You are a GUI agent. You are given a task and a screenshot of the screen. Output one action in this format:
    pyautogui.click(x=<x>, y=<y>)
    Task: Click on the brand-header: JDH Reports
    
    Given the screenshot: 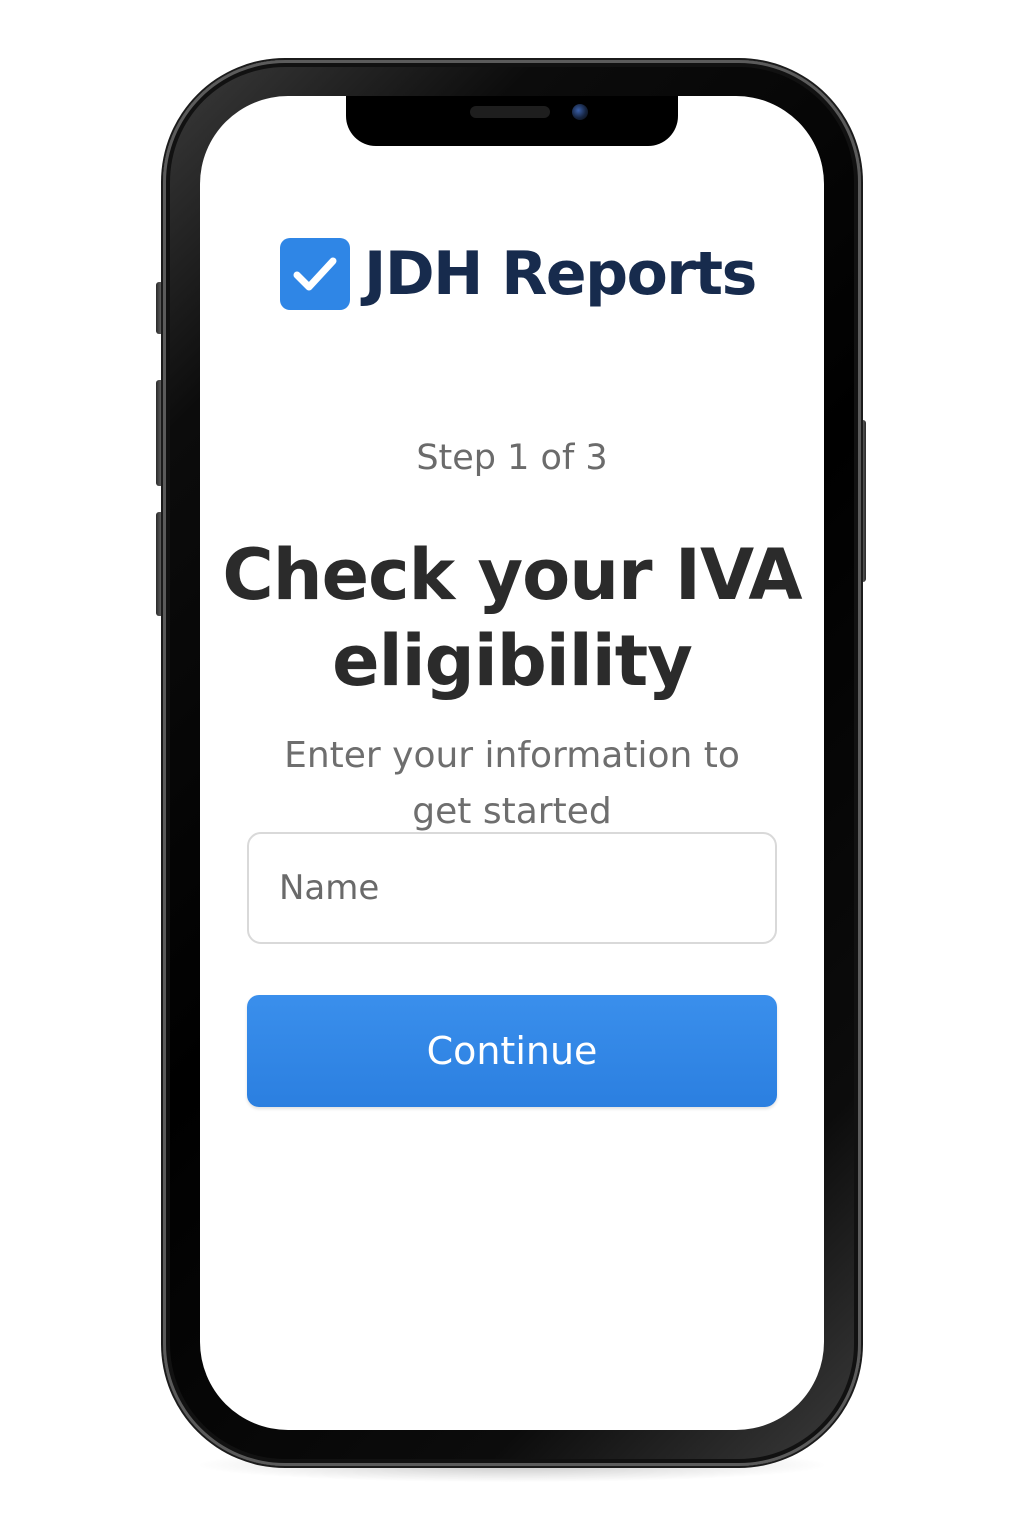 What is the action you would take?
    pyautogui.click(x=518, y=274)
    